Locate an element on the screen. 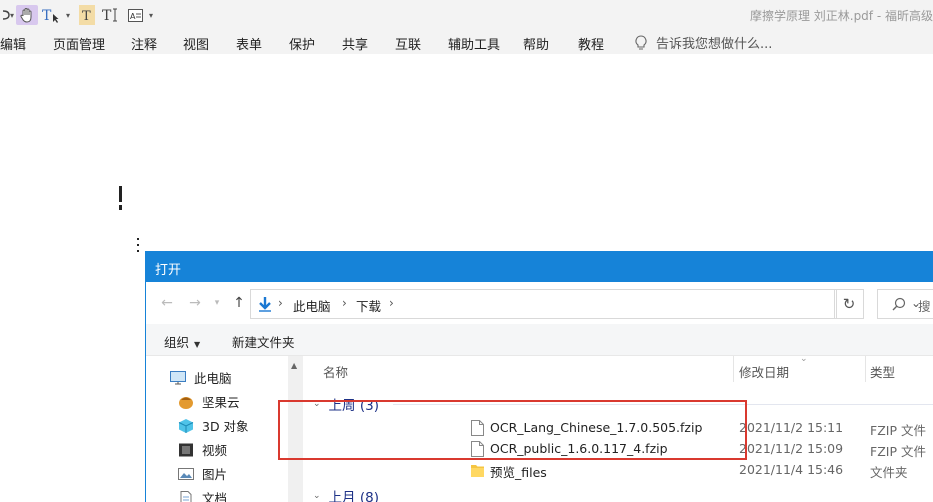 Image resolution: width=933 pixels, height=502 pixels. nav-item-documents: 文档 is located at coordinates (202, 495).